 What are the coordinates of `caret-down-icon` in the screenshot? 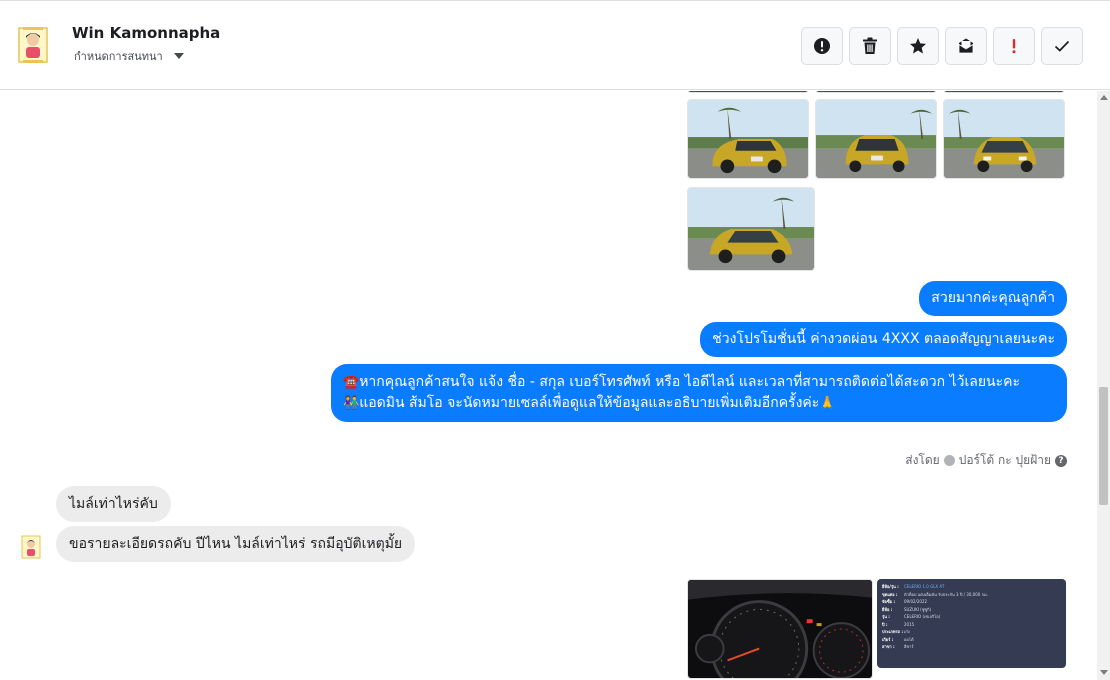 It's located at (178, 56).